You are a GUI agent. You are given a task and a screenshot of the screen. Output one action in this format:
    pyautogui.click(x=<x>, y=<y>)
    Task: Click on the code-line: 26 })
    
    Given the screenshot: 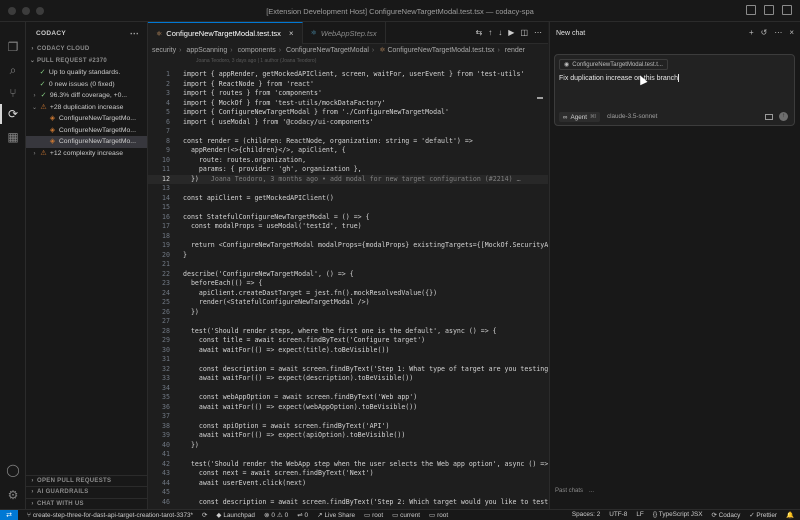 What is the action you would take?
    pyautogui.click(x=348, y=313)
    